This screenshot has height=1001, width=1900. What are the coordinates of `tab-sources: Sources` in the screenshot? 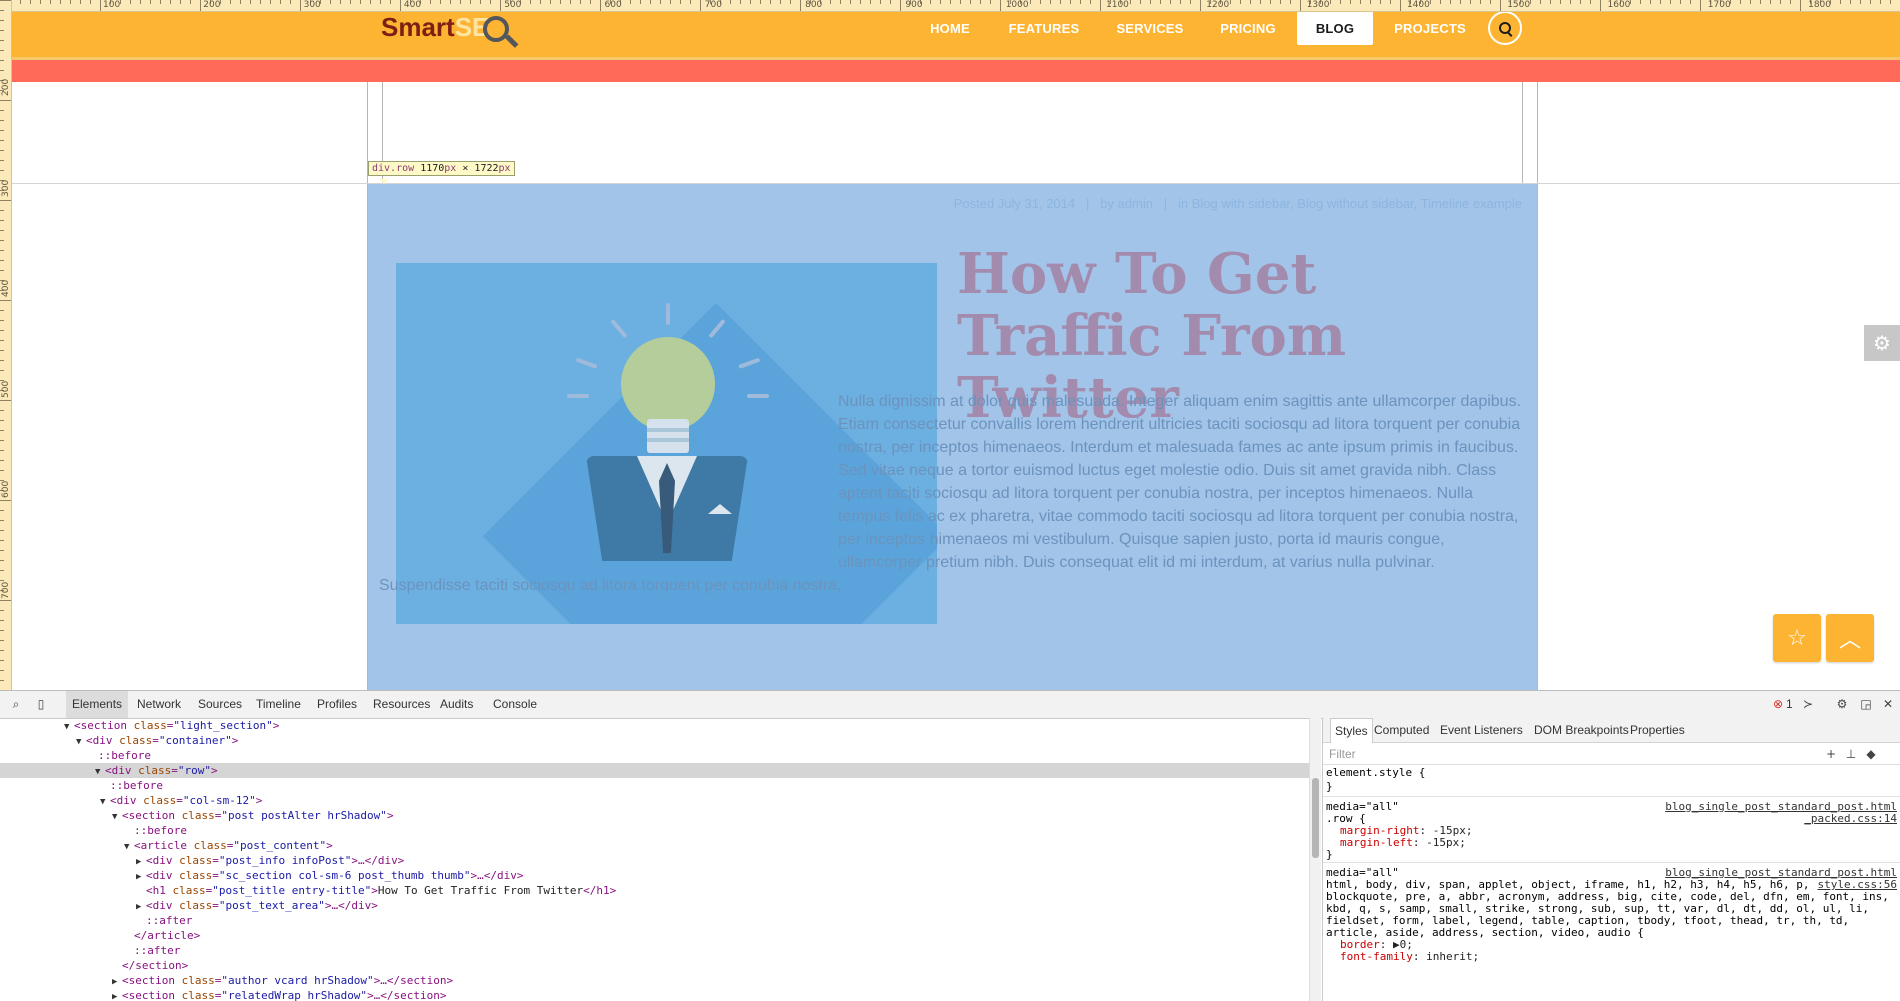 It's located at (220, 704).